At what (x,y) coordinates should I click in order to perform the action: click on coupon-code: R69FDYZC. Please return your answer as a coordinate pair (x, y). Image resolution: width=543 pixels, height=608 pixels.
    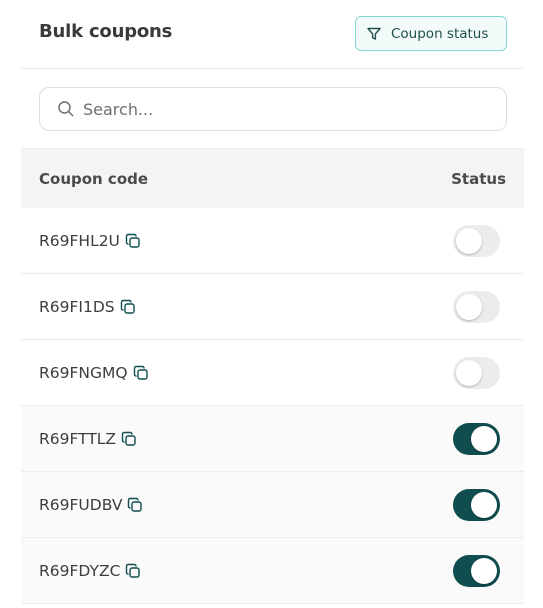
    Looking at the image, I should click on (80, 571).